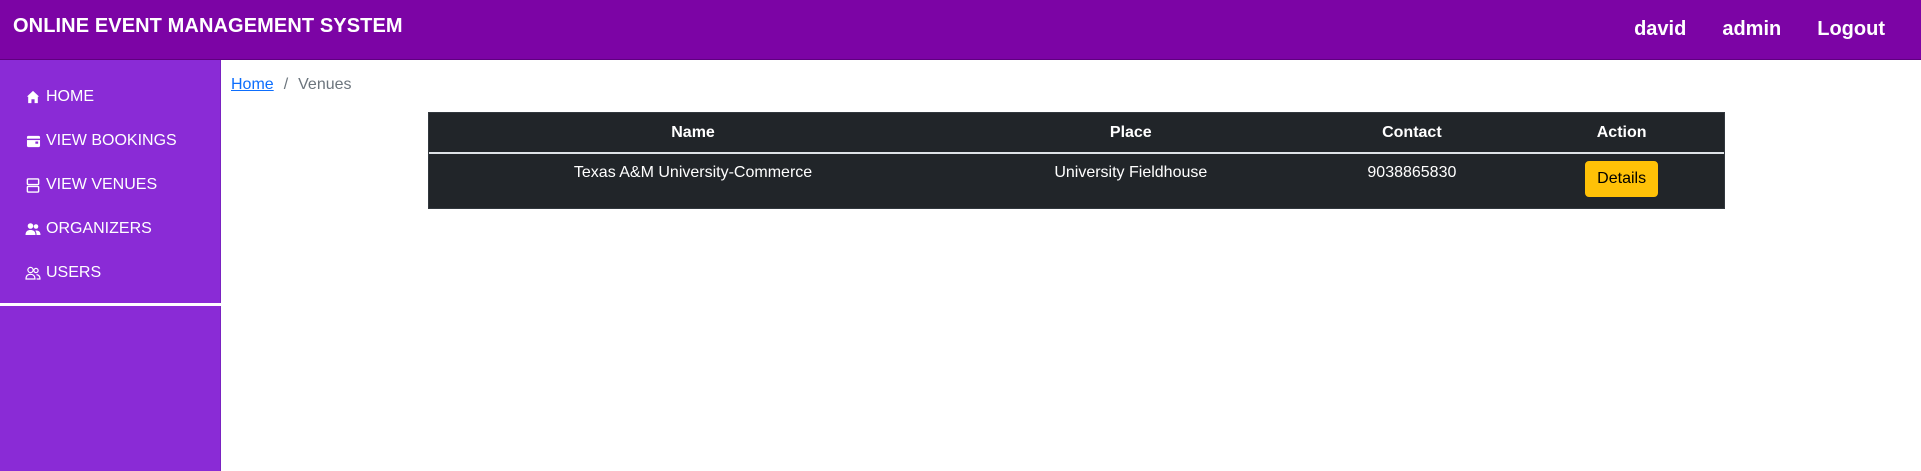 The height and width of the screenshot is (471, 1921). I want to click on sidebar-item-view-bookings: VIEW BOOKINGS, so click(101, 141).